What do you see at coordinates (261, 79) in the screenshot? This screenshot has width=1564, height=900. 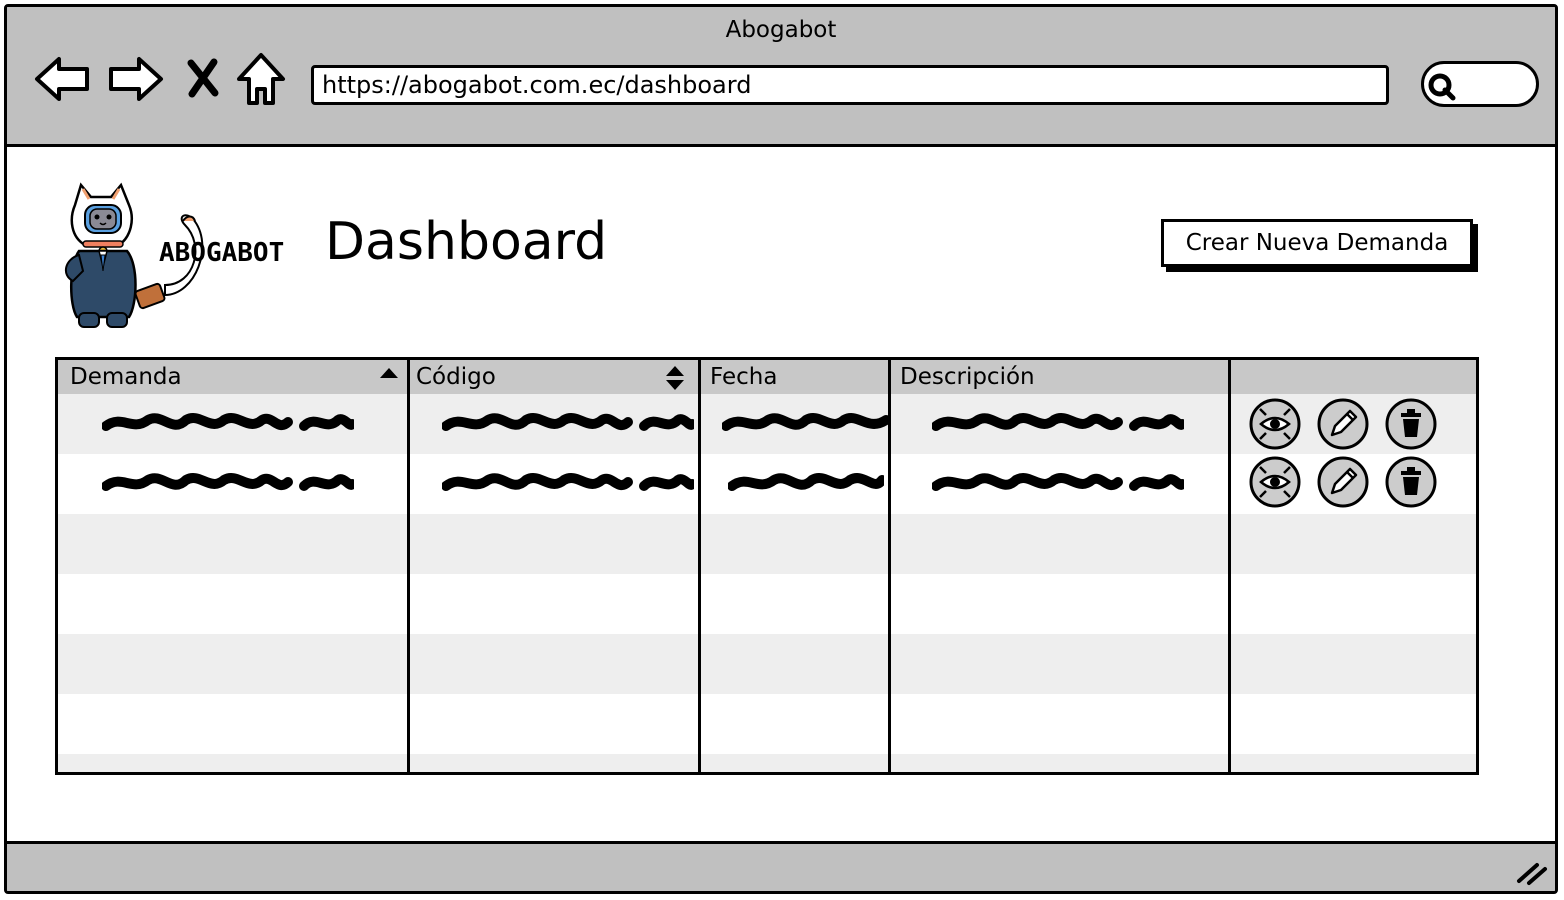 I see `home-icon` at bounding box center [261, 79].